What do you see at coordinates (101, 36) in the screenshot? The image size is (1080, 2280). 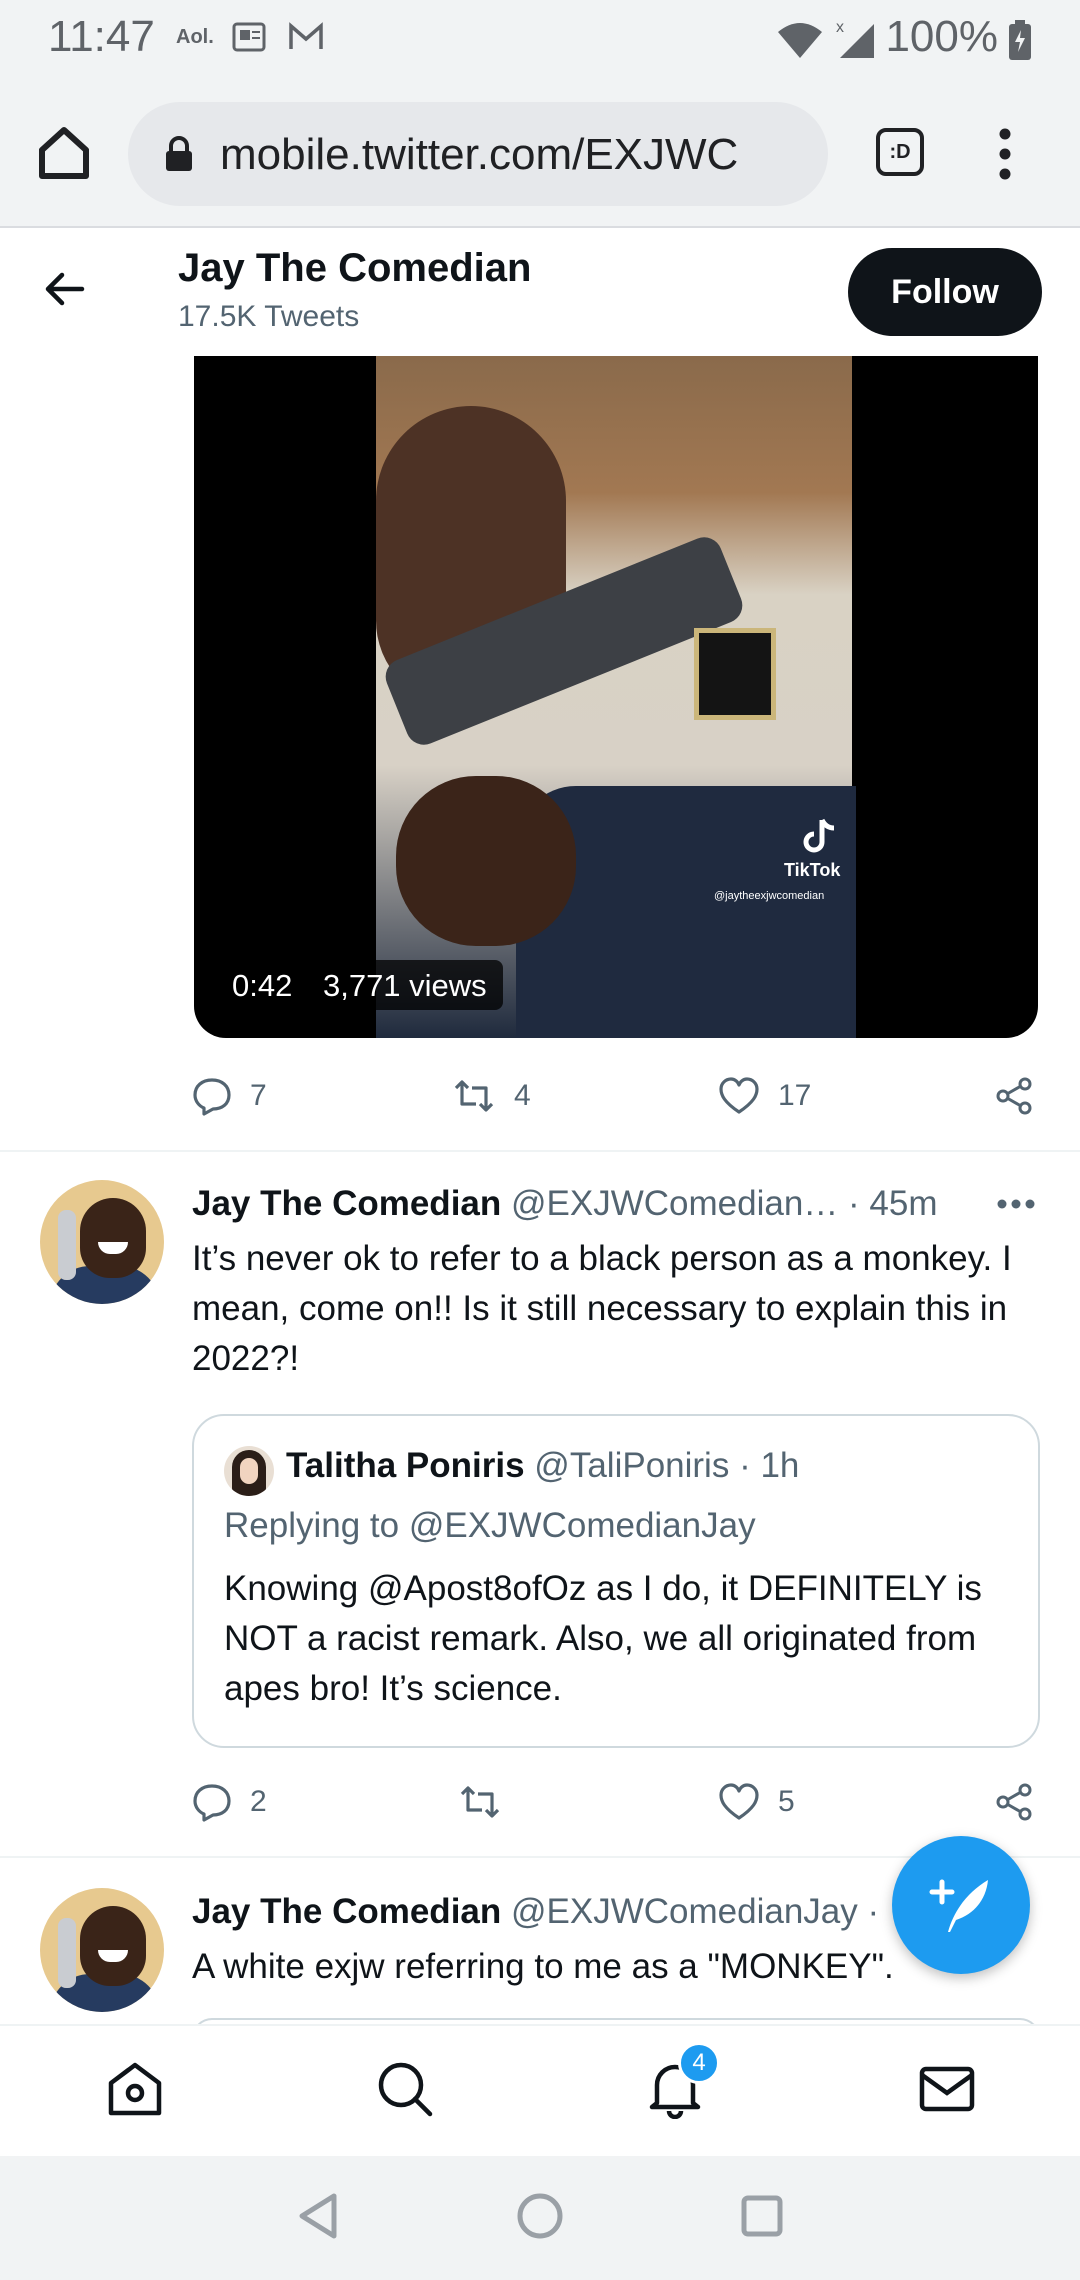 I see `status-time: 11:47` at bounding box center [101, 36].